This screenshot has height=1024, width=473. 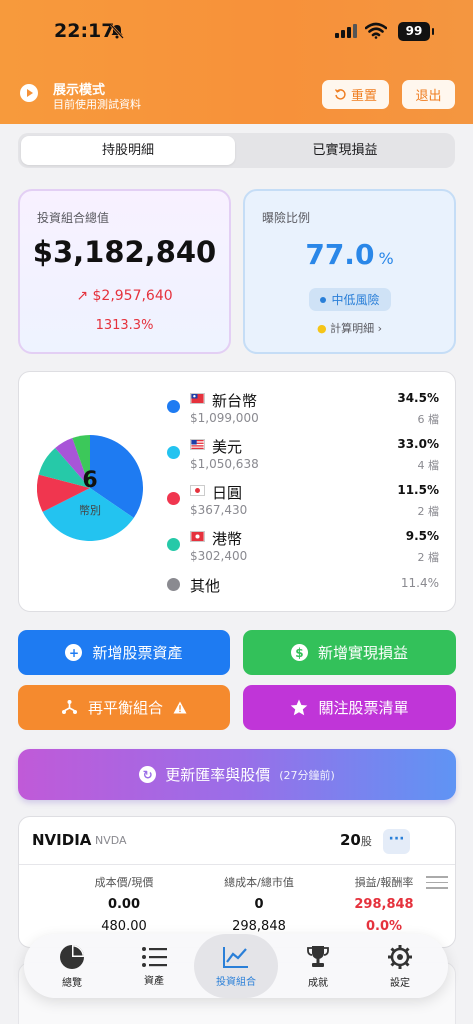 What do you see at coordinates (90, 510) in the screenshot?
I see `currency-count-unit: 幣別` at bounding box center [90, 510].